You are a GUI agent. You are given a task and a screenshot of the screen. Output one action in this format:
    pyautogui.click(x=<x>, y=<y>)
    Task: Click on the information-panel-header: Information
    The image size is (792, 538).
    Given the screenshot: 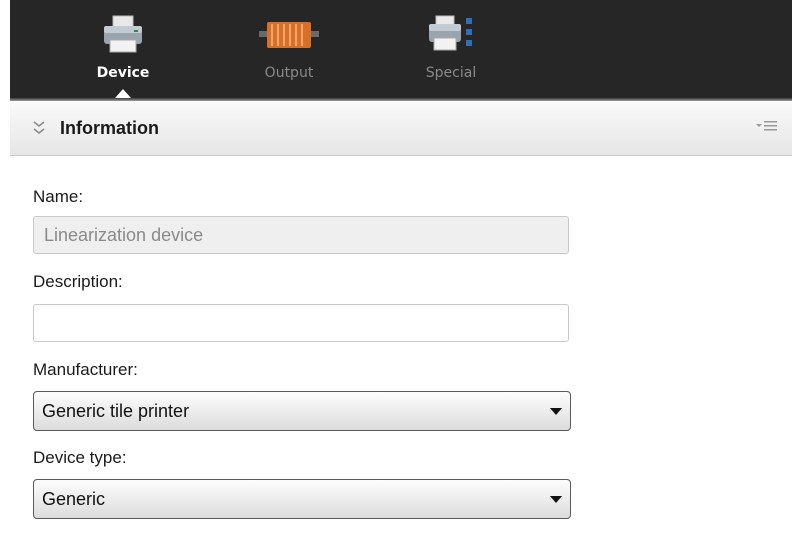 What is the action you would take?
    pyautogui.click(x=401, y=128)
    